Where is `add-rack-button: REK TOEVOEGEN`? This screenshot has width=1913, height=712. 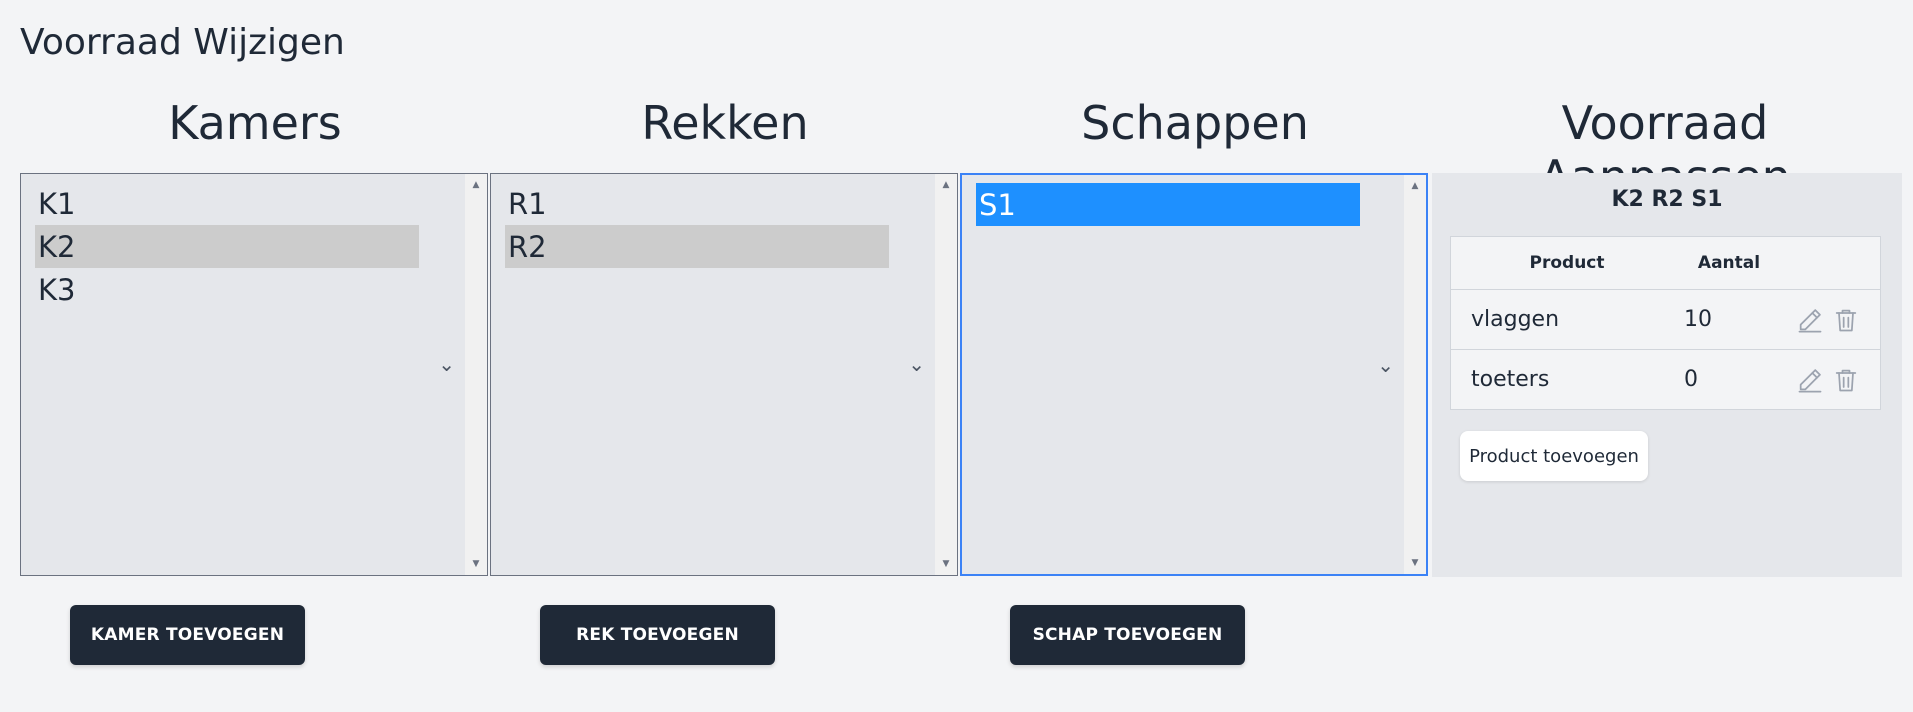
add-rack-button: REK TOEVOEGEN is located at coordinates (657, 635).